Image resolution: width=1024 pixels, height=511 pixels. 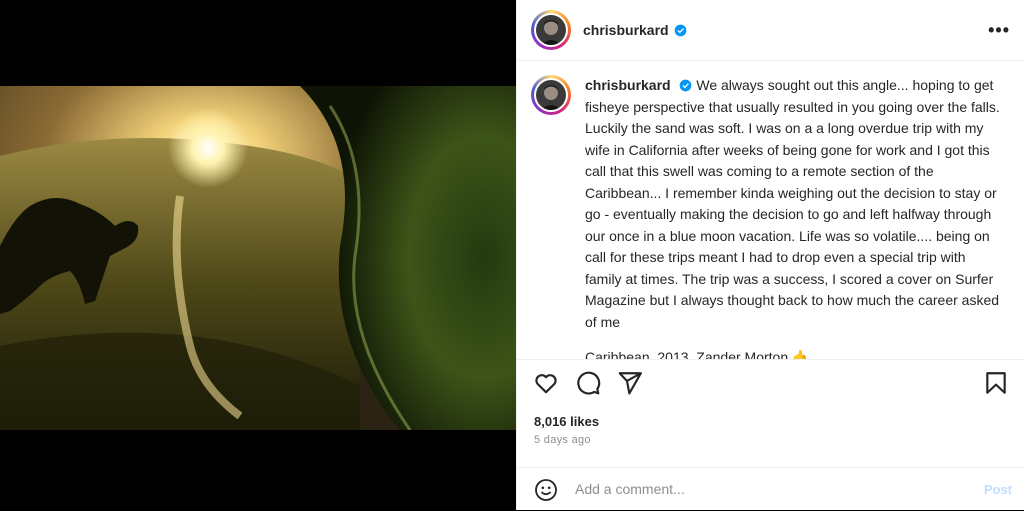 What do you see at coordinates (770, 30) in the screenshot?
I see `post-header: chrisburkard •••` at bounding box center [770, 30].